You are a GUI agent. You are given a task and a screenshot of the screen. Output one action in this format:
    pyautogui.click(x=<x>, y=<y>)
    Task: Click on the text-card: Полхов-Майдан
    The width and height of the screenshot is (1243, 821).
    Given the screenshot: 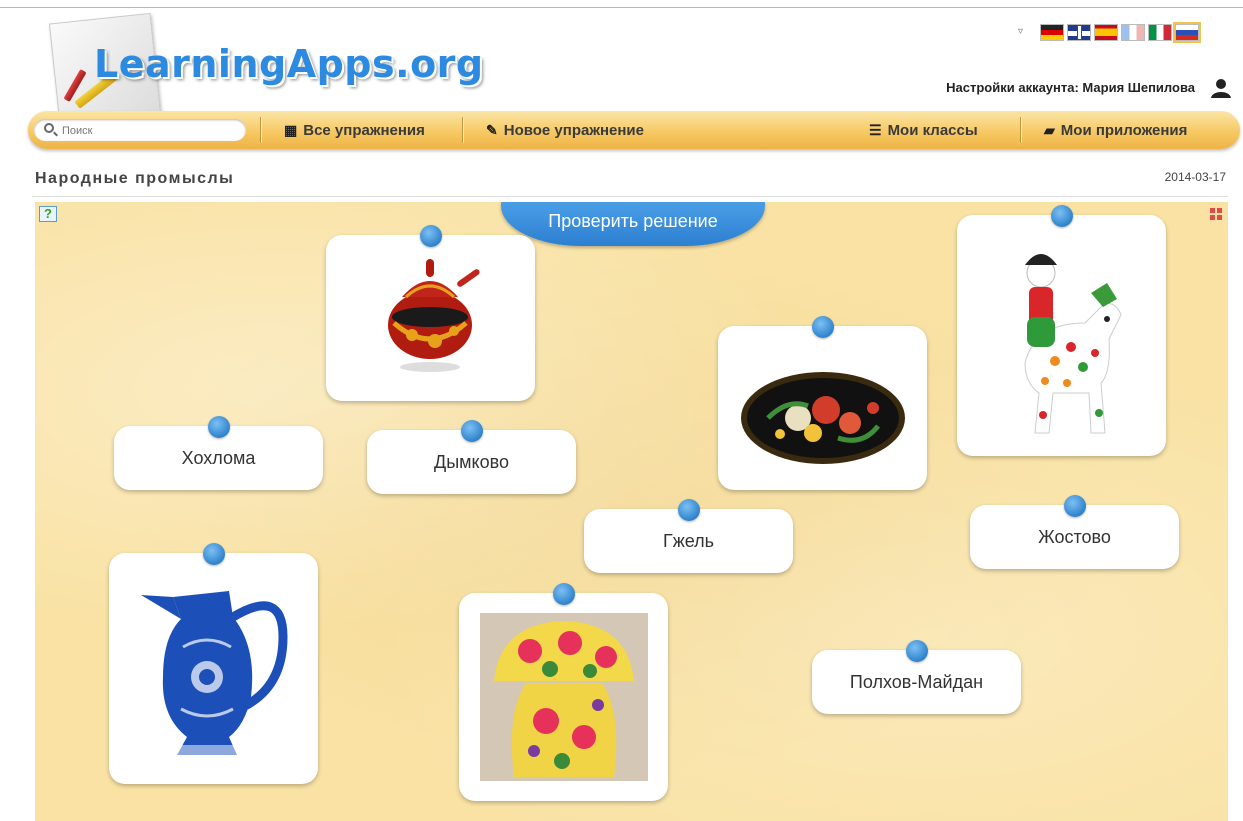 What is the action you would take?
    pyautogui.click(x=916, y=677)
    